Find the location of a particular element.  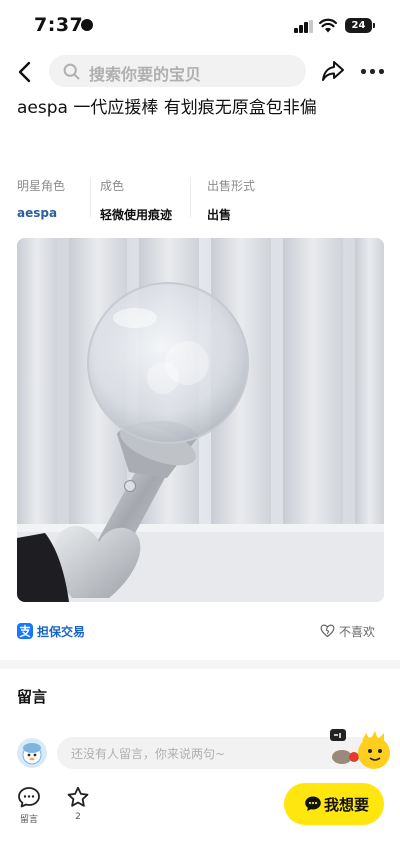

attribute-value-link: aespa is located at coordinates (41, 213).